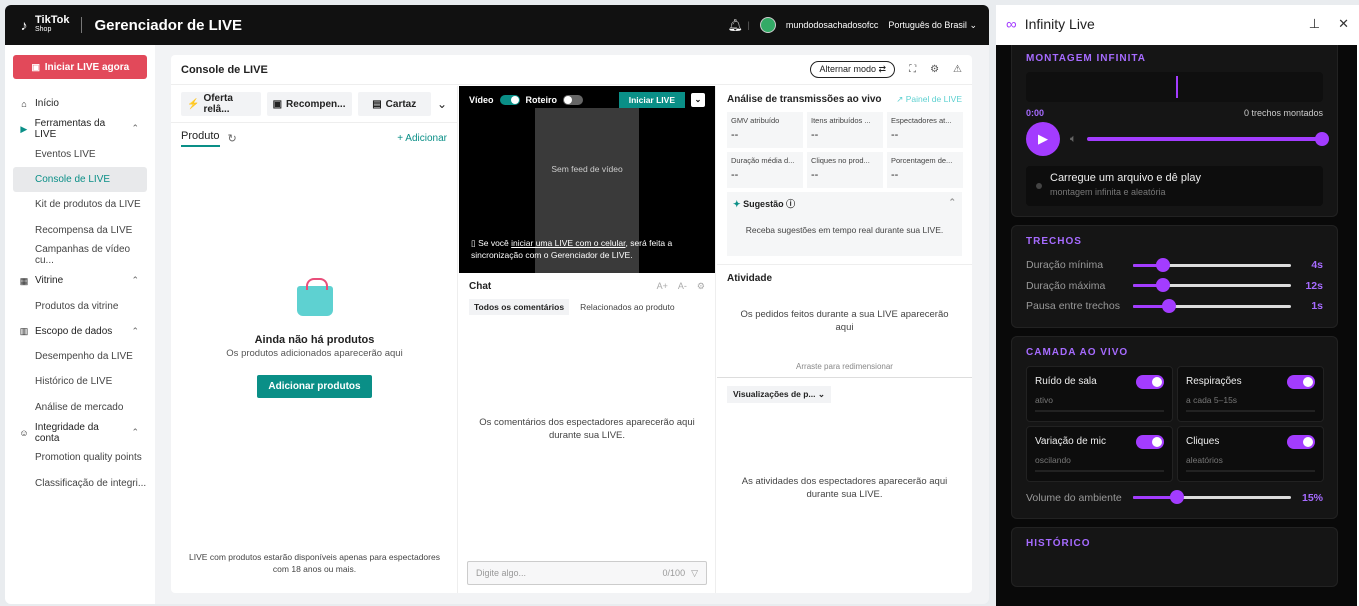 The height and width of the screenshot is (606, 1359). What do you see at coordinates (1343, 24) in the screenshot?
I see `close-icon: ✕` at bounding box center [1343, 24].